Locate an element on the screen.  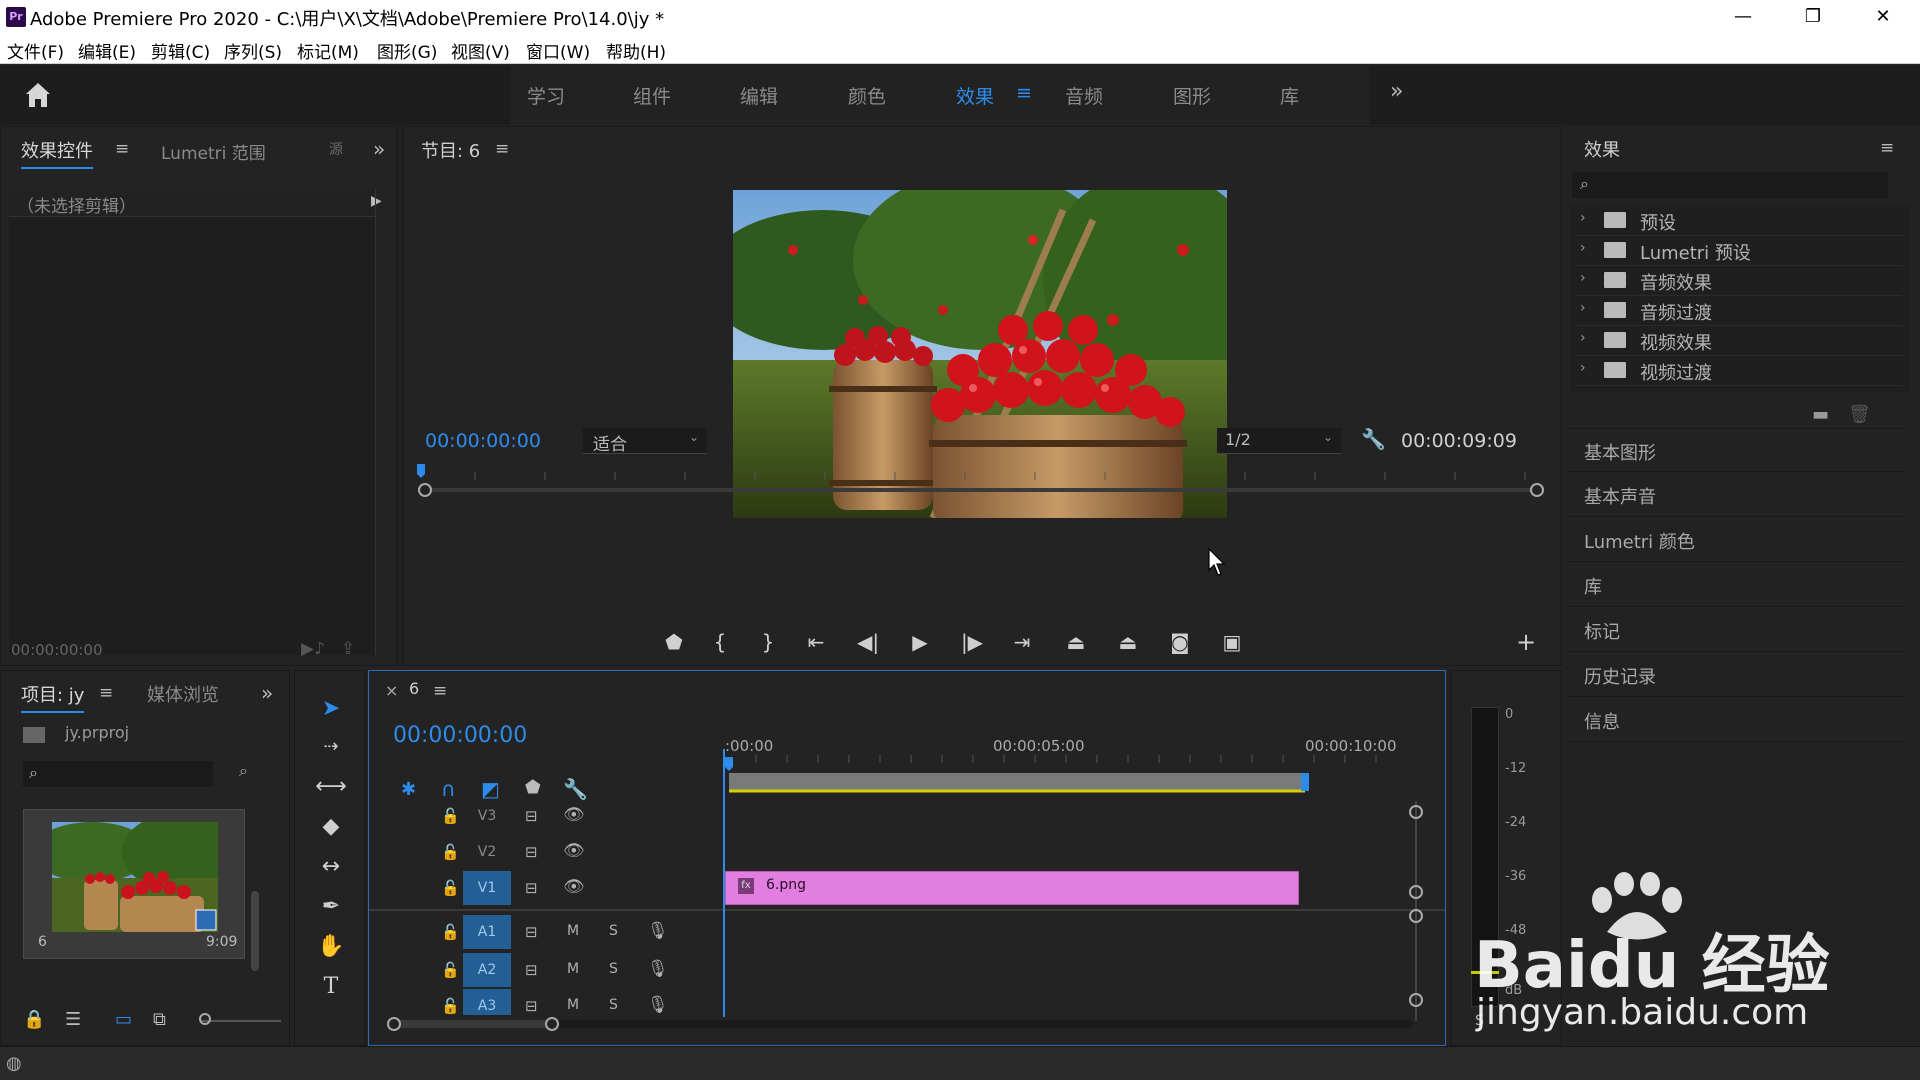
tab-effect-controls: 效果控件 is located at coordinates (57, 153).